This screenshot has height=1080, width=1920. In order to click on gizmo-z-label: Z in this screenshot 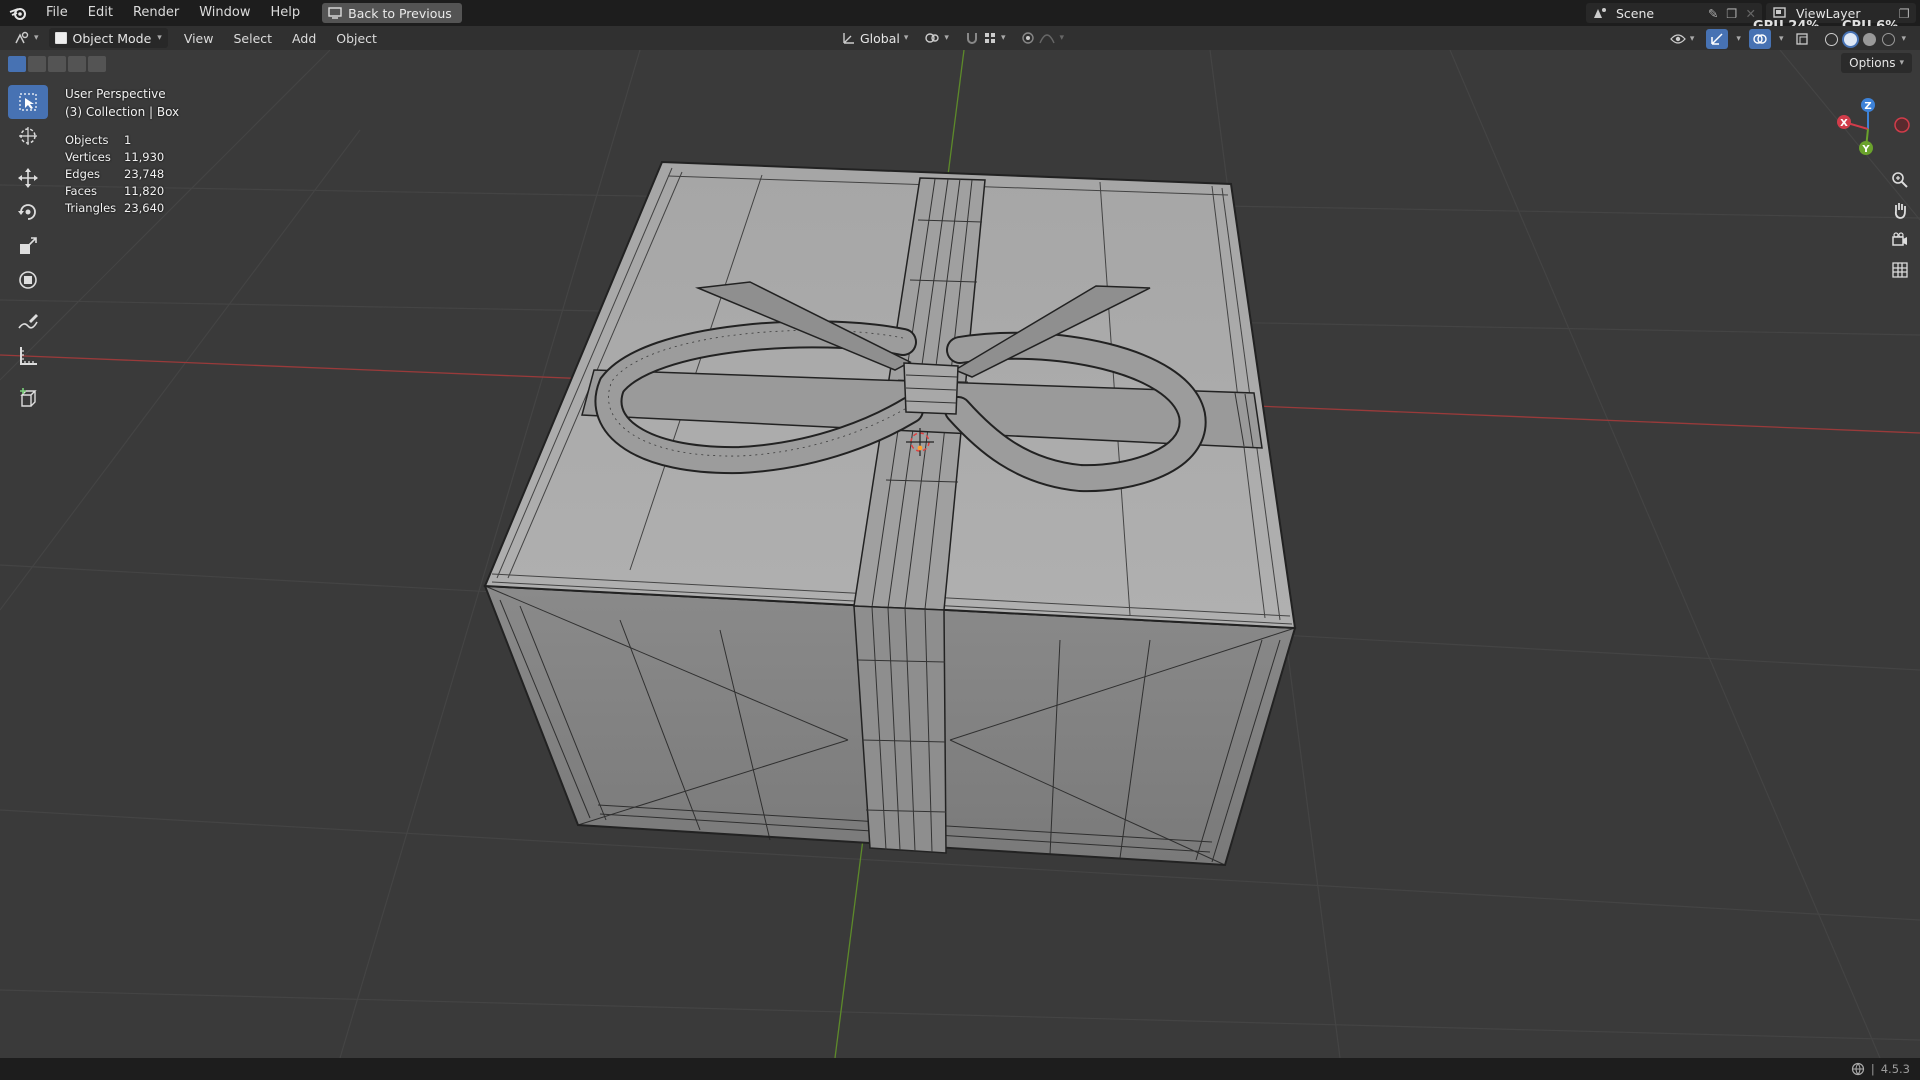, I will do `click(1867, 106)`.